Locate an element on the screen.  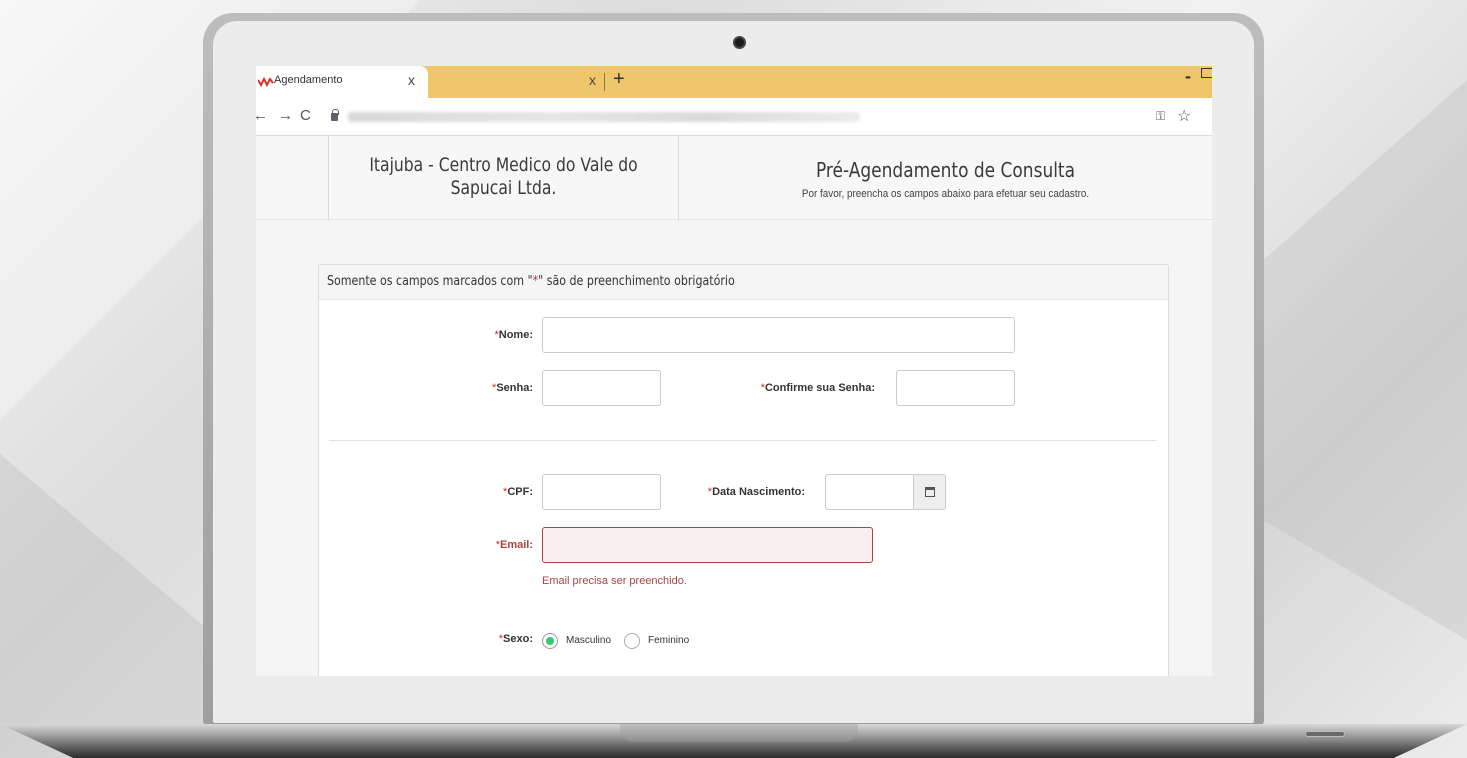
data-nascimento-label: *Data Nascimento: is located at coordinates (747, 492).